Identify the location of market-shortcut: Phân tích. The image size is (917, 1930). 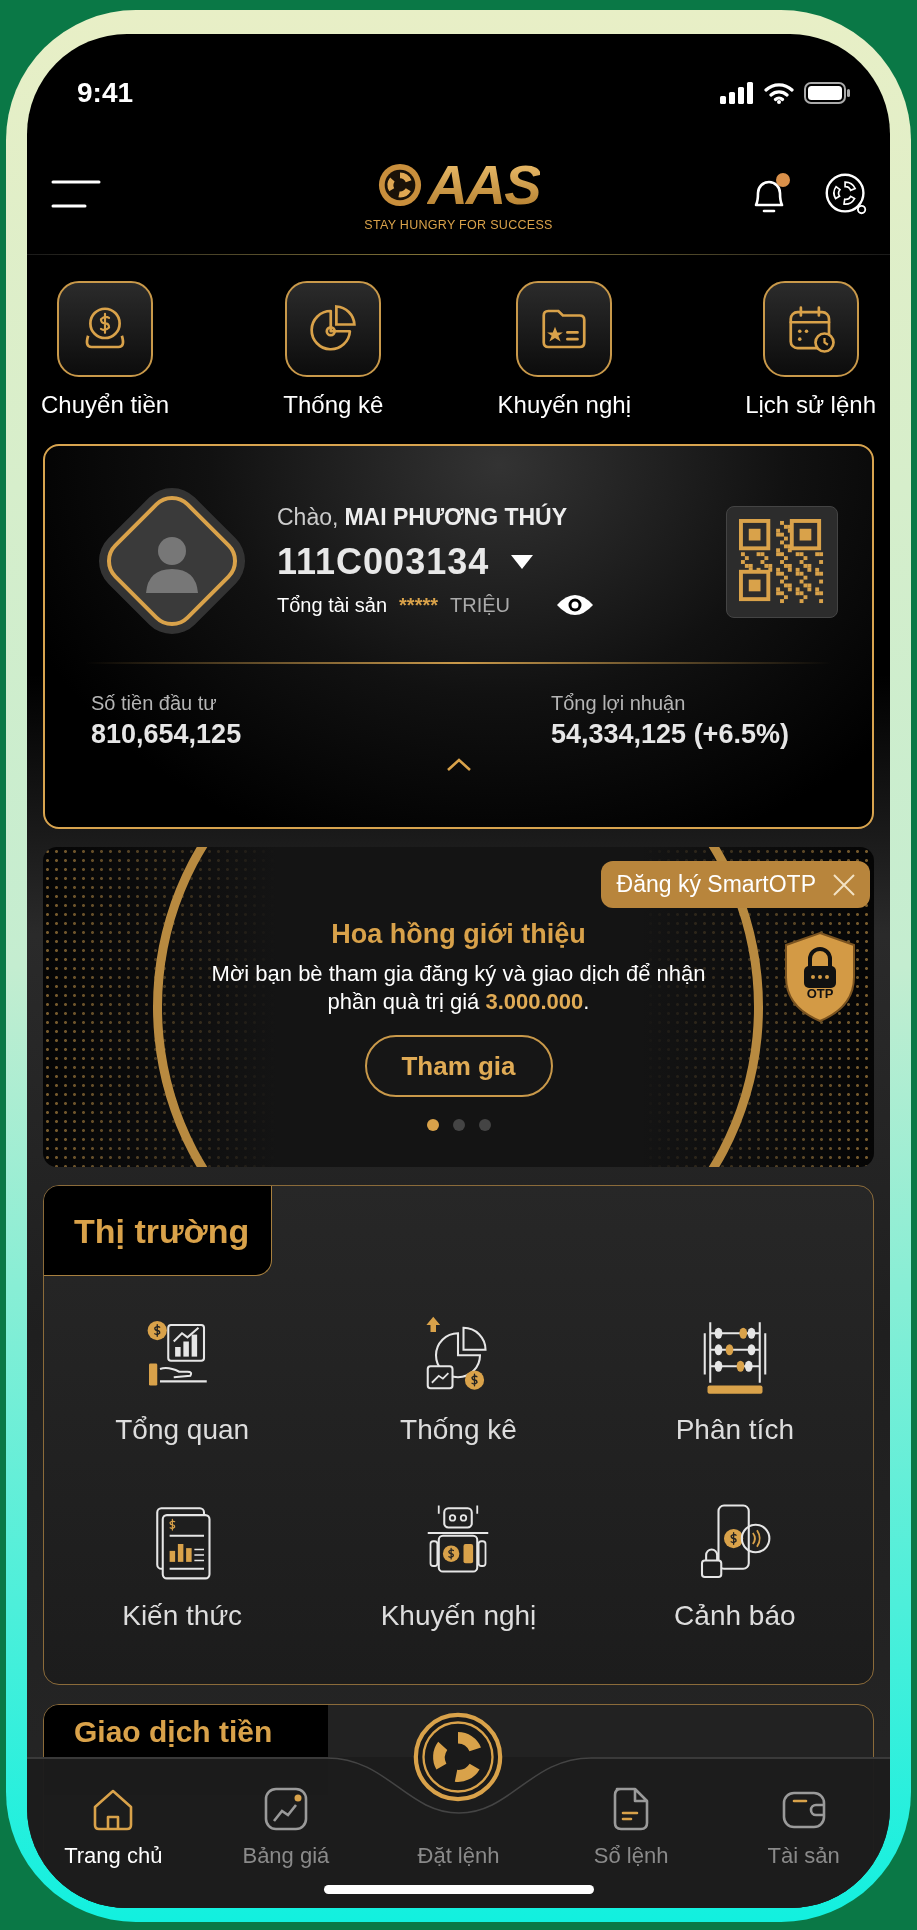
(734, 1380).